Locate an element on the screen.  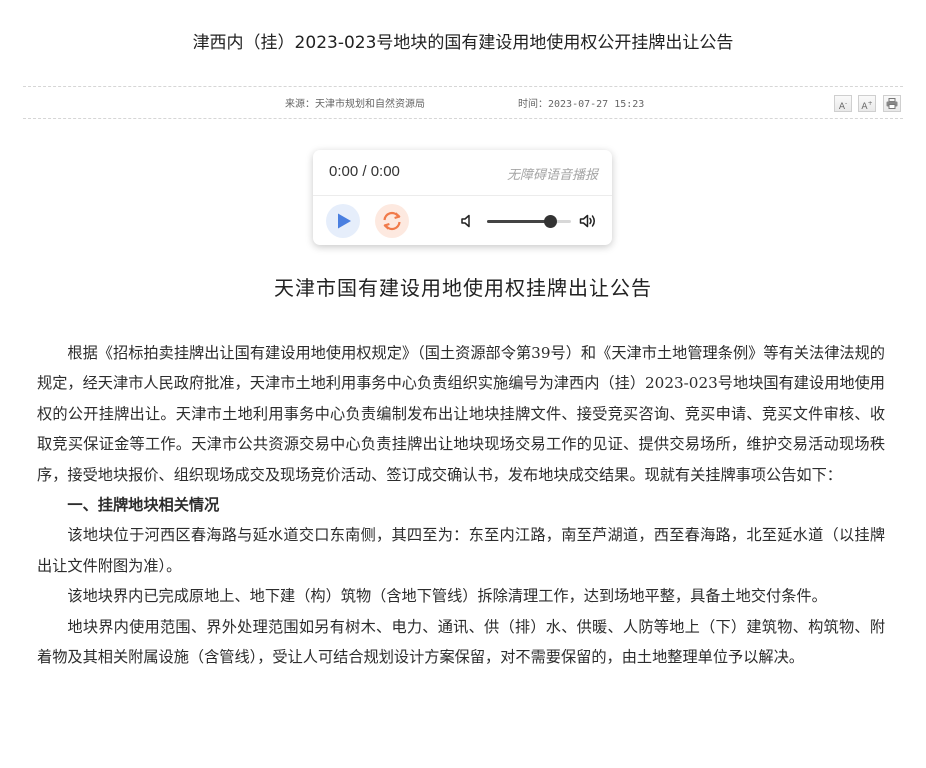
font-increase-button: A+ is located at coordinates (867, 103).